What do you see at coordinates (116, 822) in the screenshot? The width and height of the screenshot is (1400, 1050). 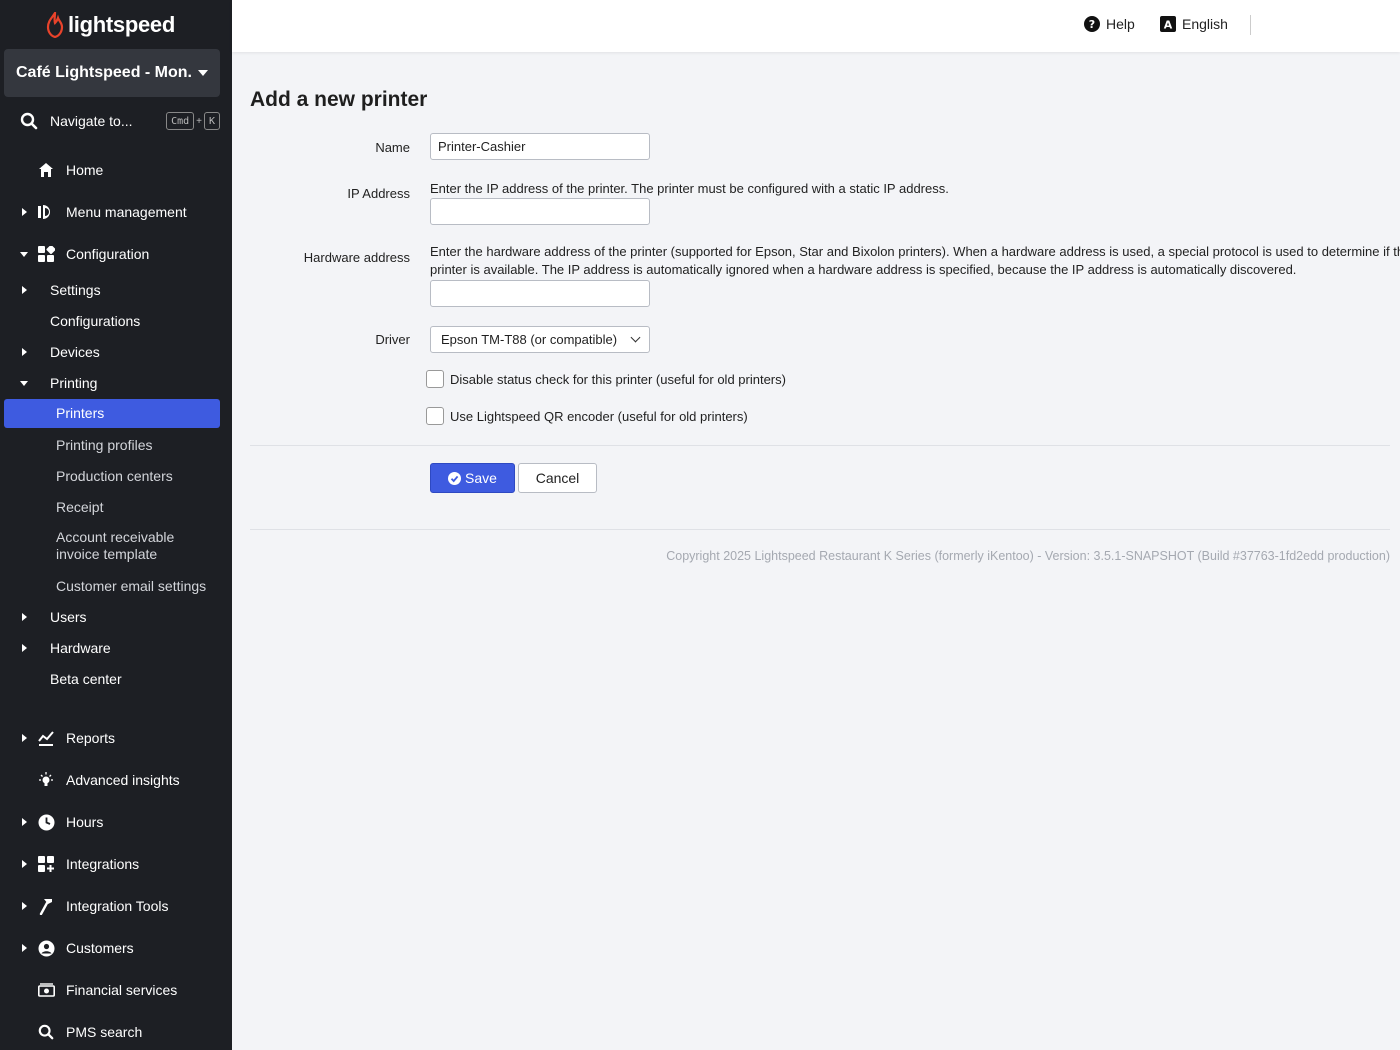 I see `nav-hours: Hours` at bounding box center [116, 822].